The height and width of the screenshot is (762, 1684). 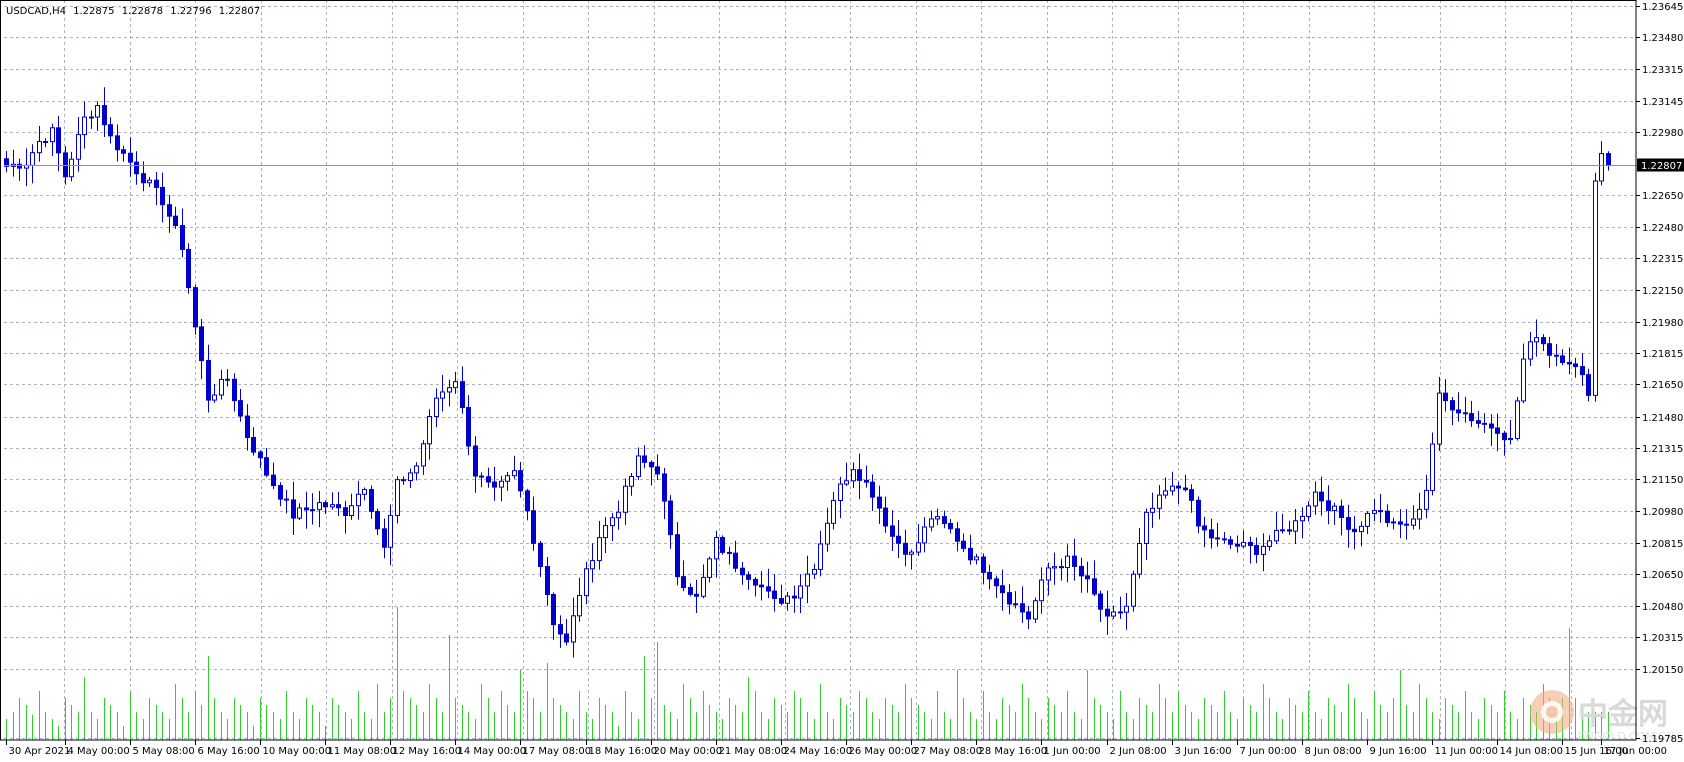 What do you see at coordinates (1662, 544) in the screenshot?
I see `price-tick-label: 1.20815` at bounding box center [1662, 544].